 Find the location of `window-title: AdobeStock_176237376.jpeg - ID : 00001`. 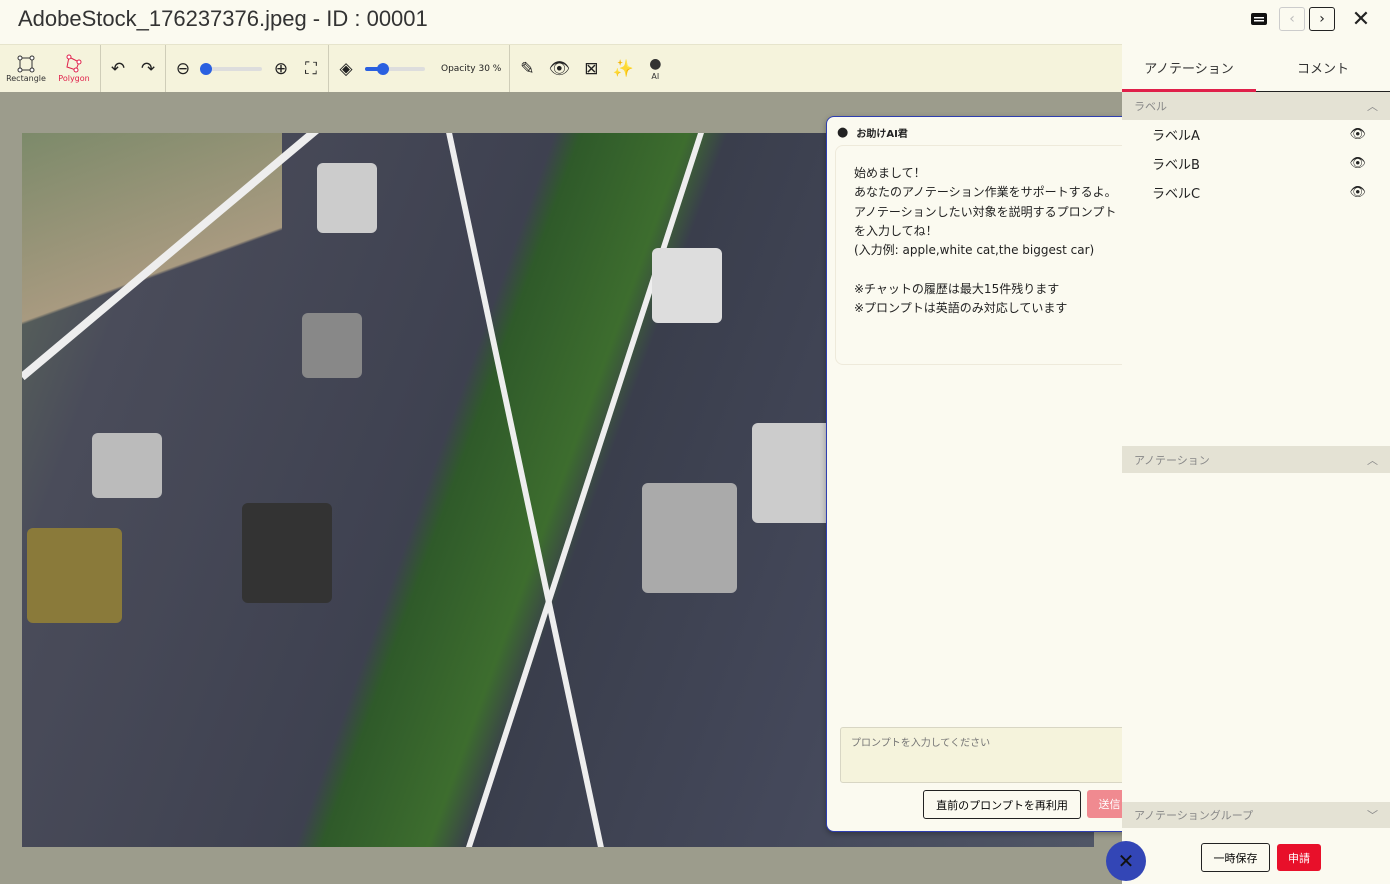

window-title: AdobeStock_176237376.jpeg - ID : 00001 is located at coordinates (223, 18).